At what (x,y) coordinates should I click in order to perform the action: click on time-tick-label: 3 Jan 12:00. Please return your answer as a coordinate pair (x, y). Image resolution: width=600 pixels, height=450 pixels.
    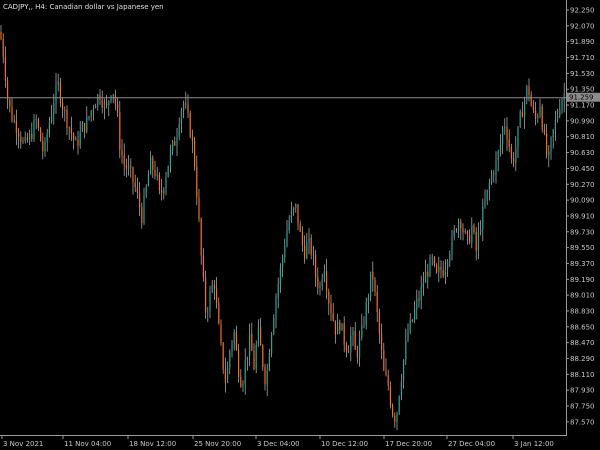
    Looking at the image, I should click on (534, 444).